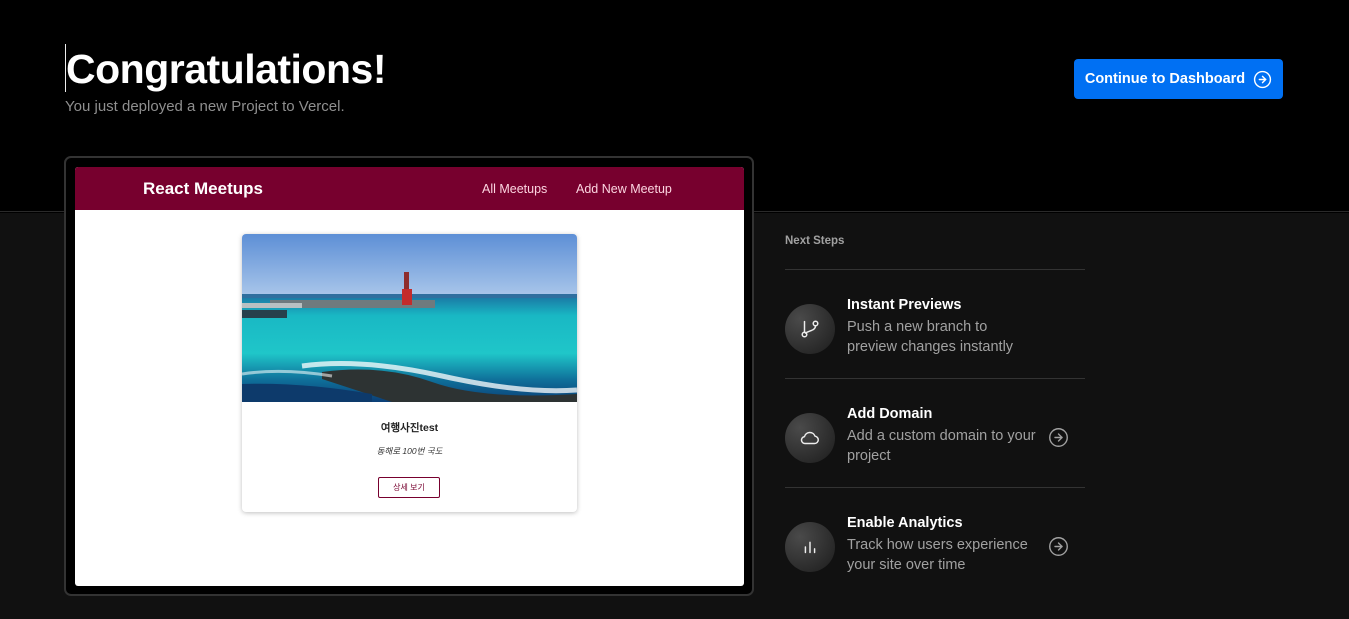  I want to click on meetup-image, so click(409, 318).